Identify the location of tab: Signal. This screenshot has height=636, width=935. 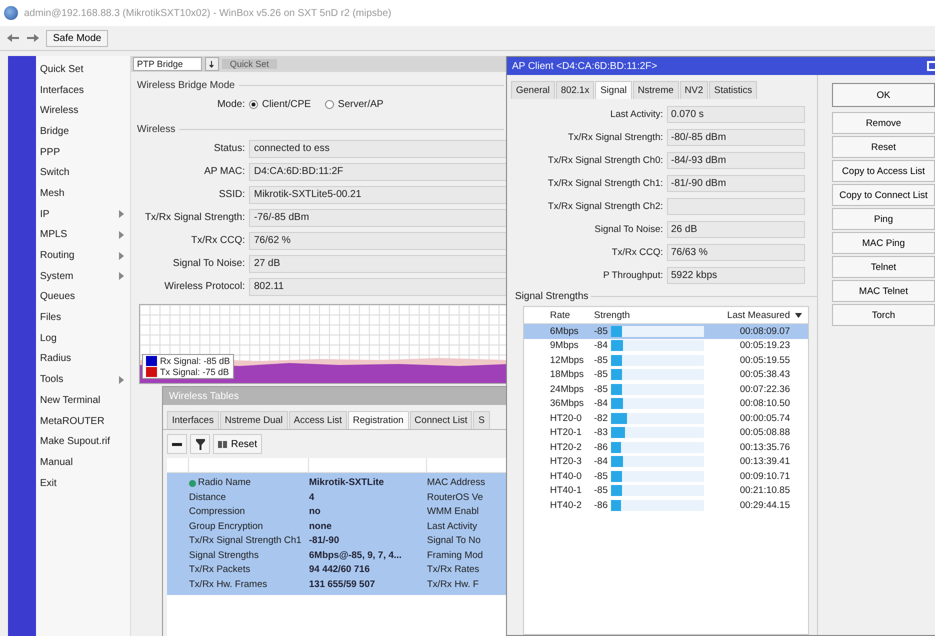
(613, 90).